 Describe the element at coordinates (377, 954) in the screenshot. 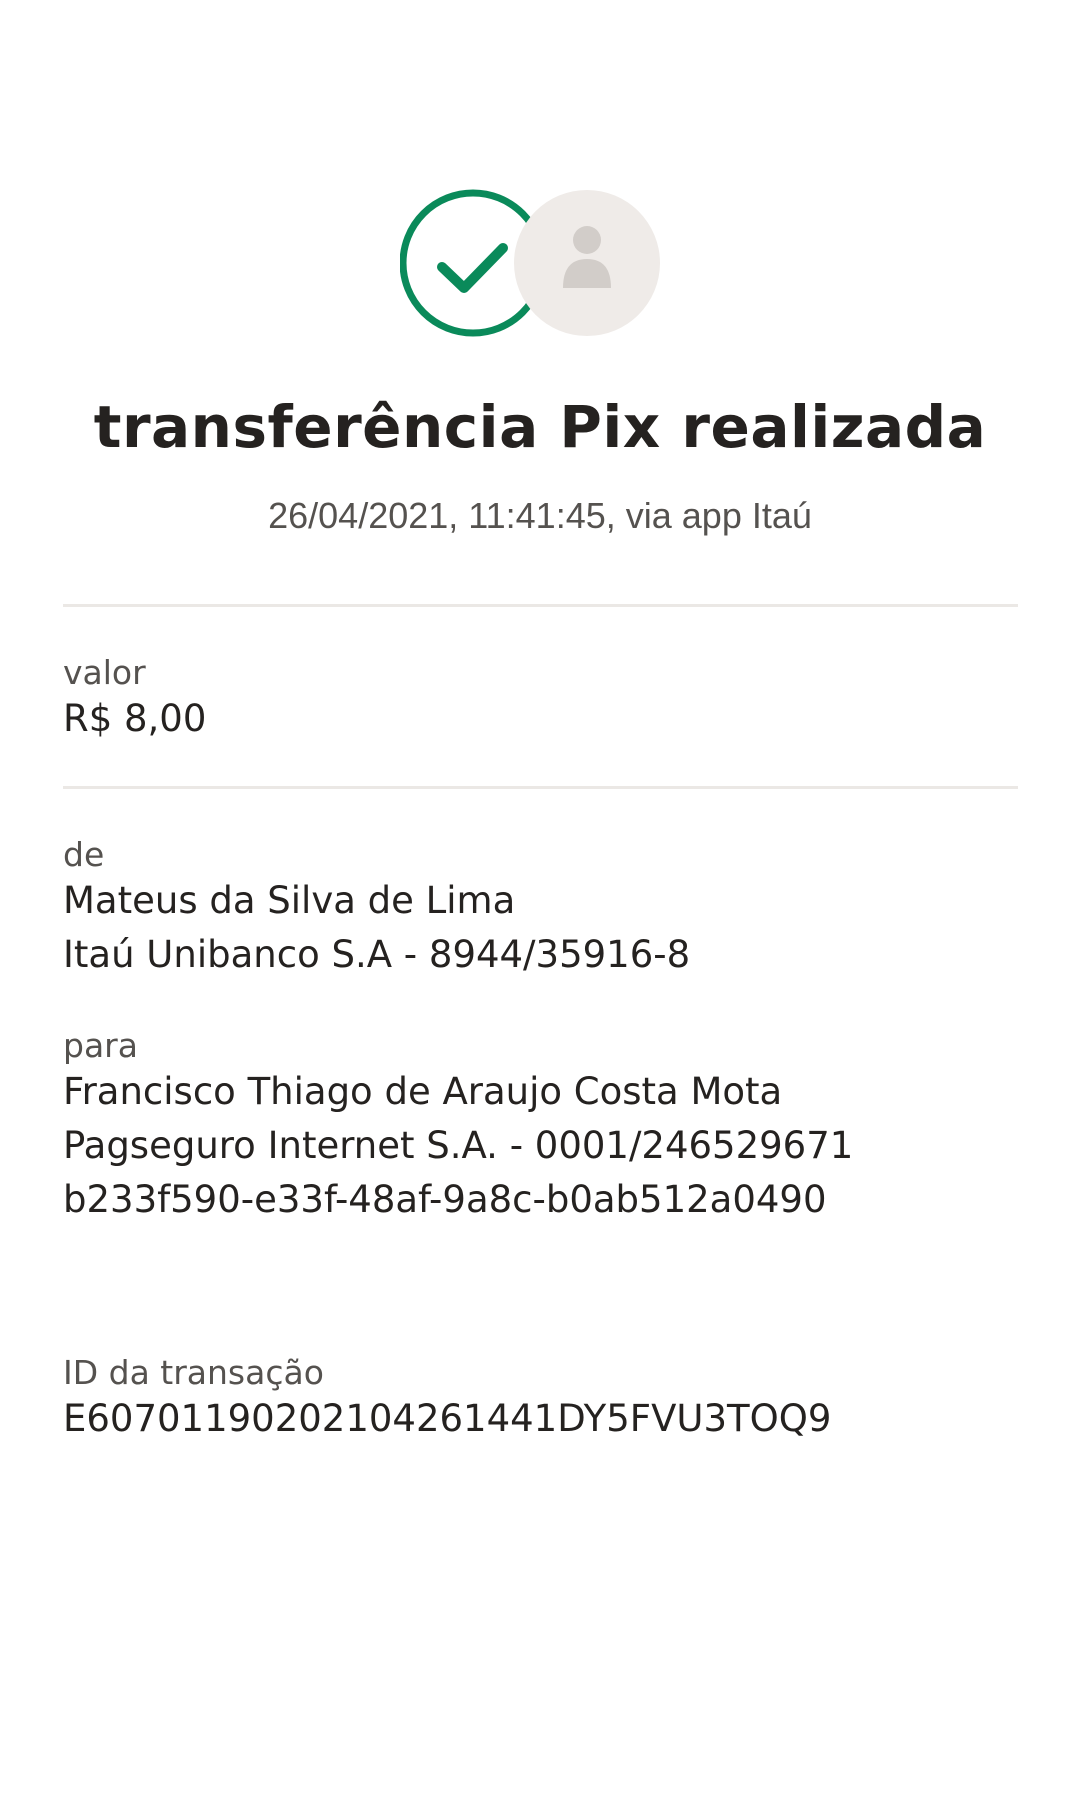

I see `sender-account: Itaú Unibanco S.A - 8944/35916-8` at that location.